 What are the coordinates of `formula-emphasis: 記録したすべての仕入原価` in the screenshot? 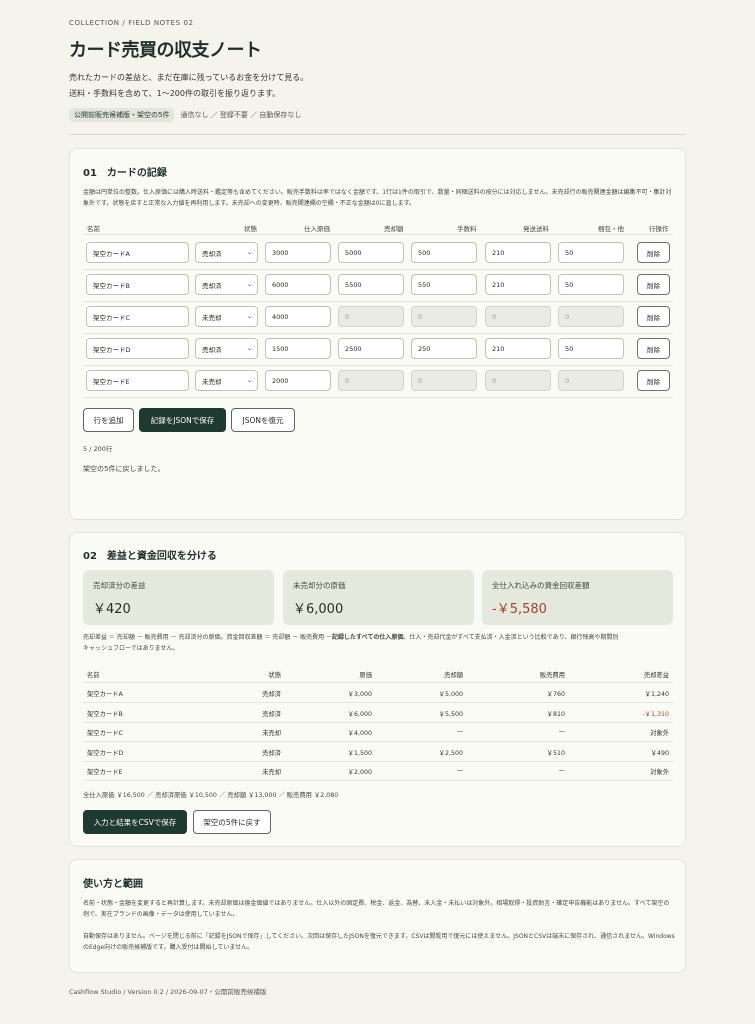 It's located at (367, 637).